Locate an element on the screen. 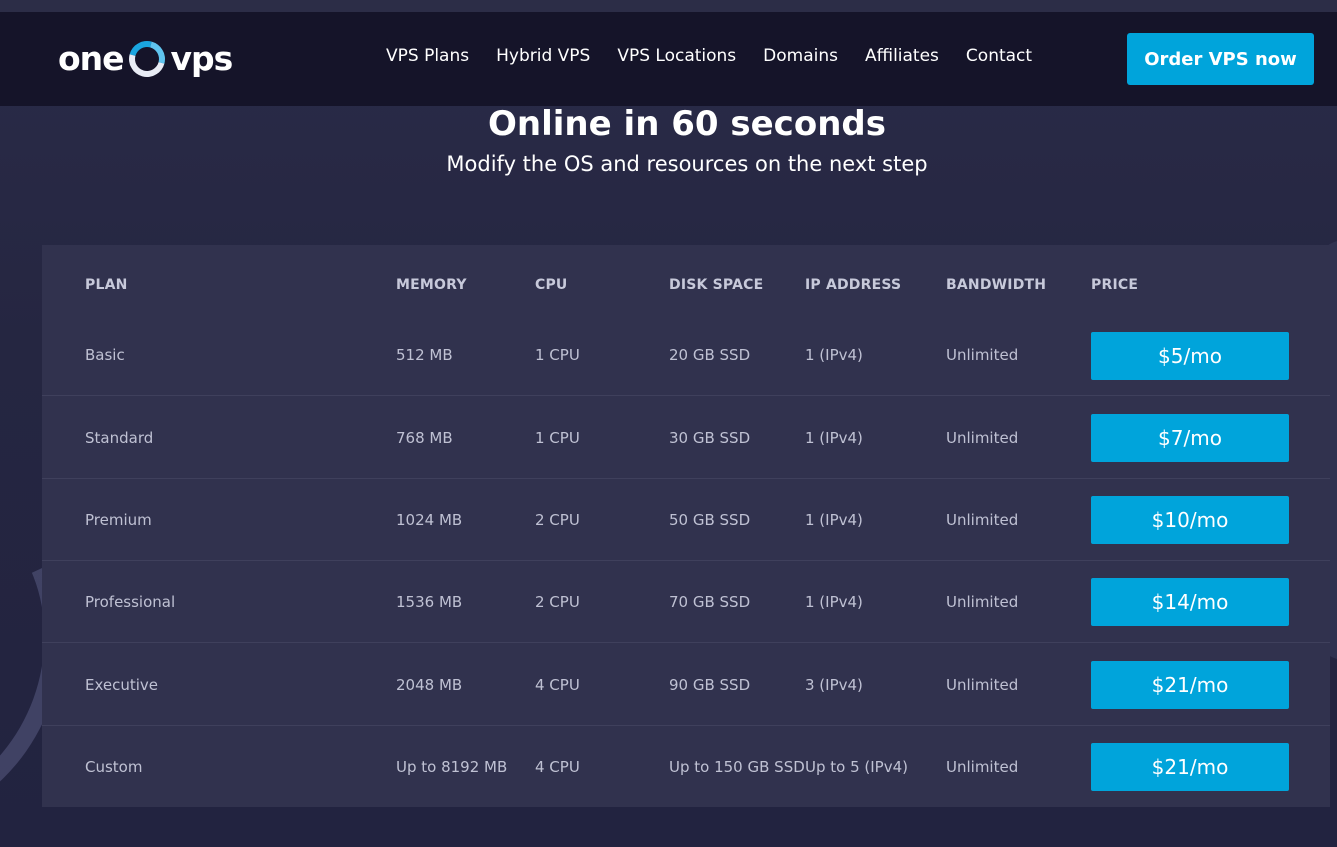  header-price: PRICE is located at coordinates (1115, 285).